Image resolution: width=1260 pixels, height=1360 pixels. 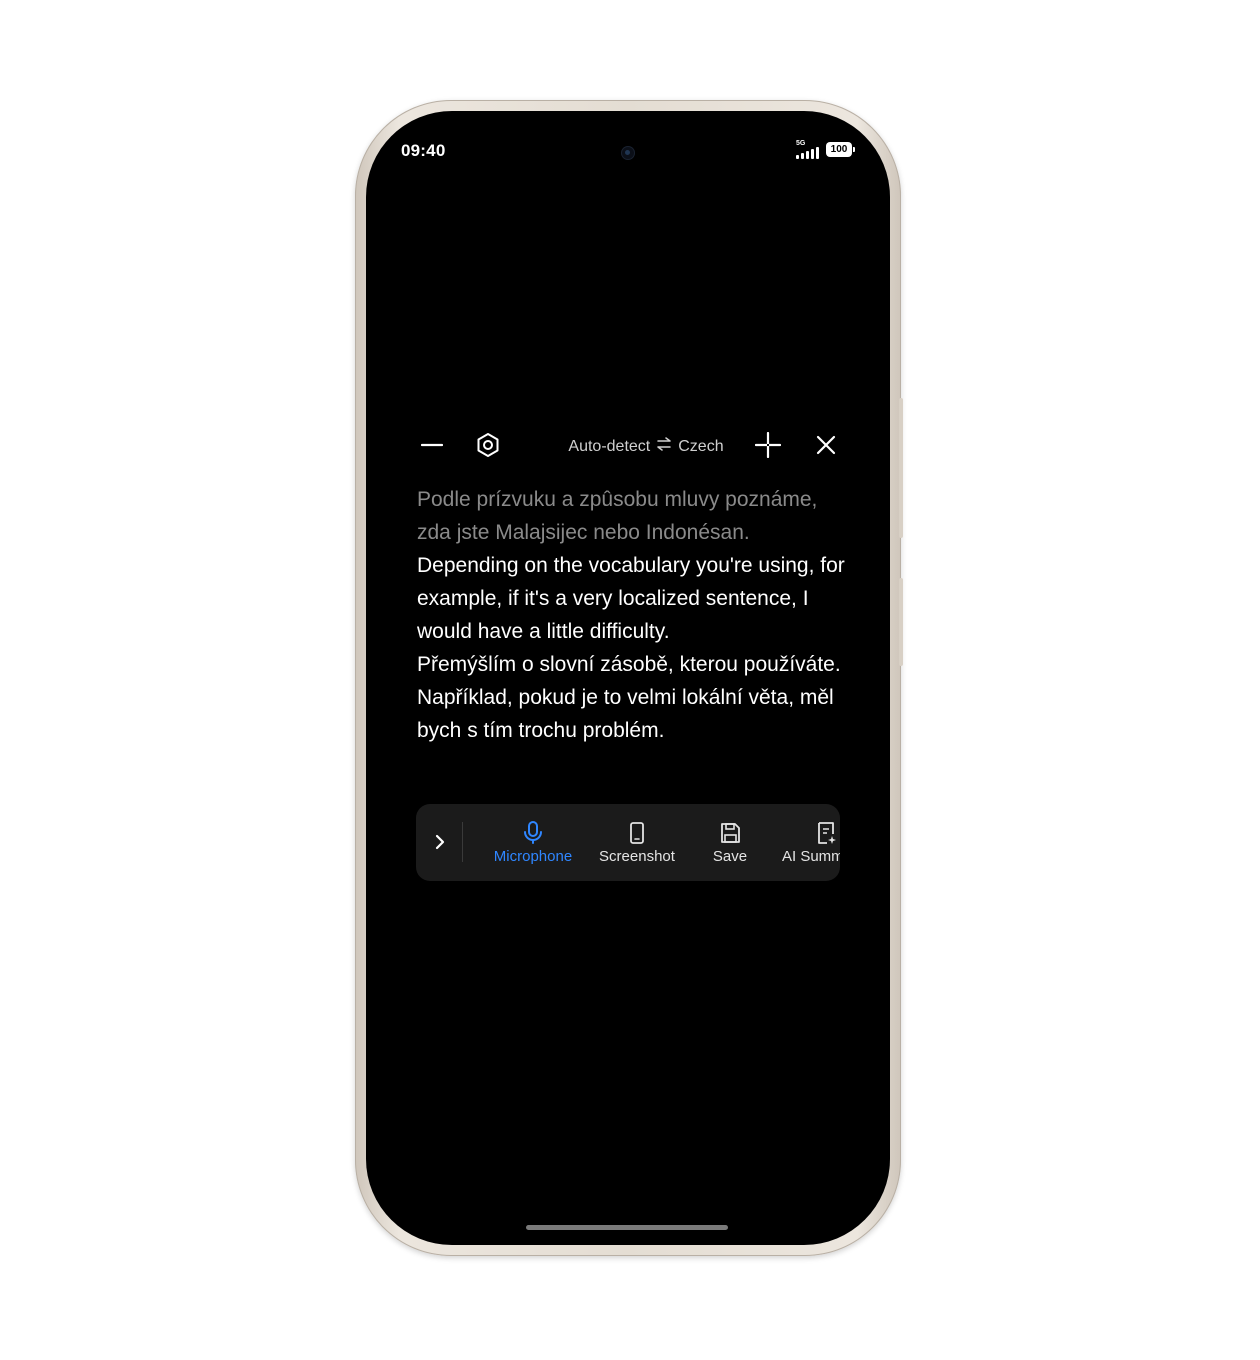 I want to click on close-icon, so click(x=826, y=445).